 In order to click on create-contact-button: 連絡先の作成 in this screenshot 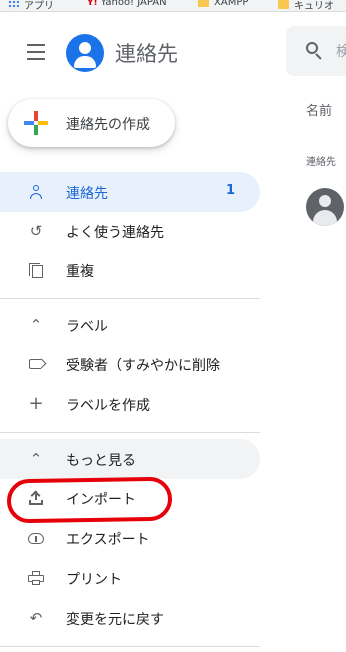, I will do `click(91, 123)`.